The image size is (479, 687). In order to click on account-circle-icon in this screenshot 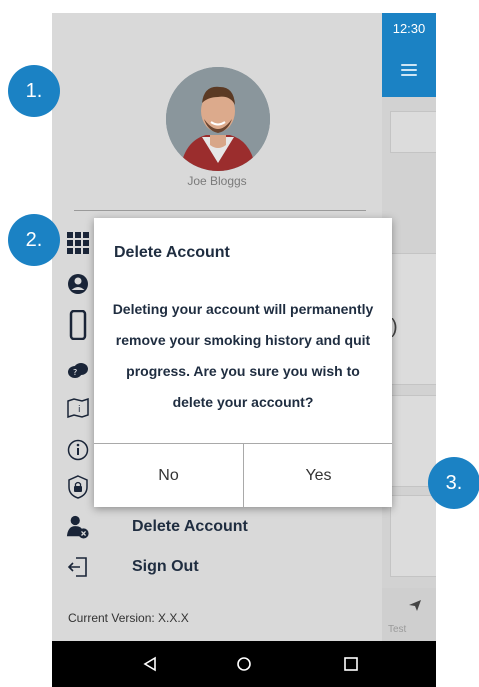, I will do `click(78, 284)`.